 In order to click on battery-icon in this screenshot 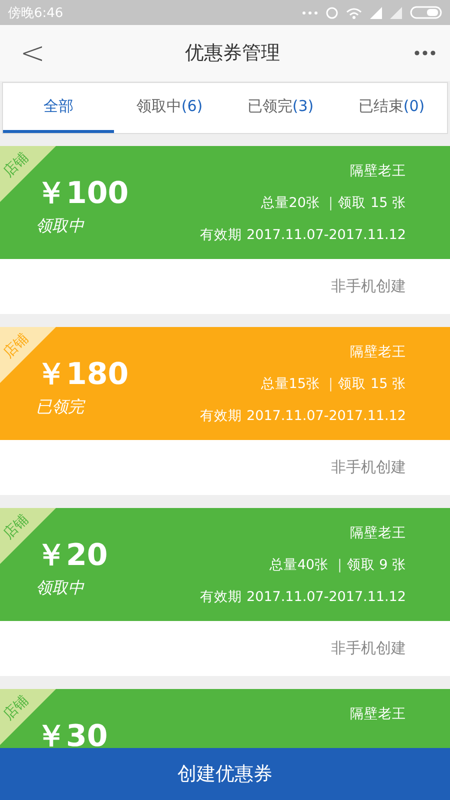, I will do `click(426, 12)`.